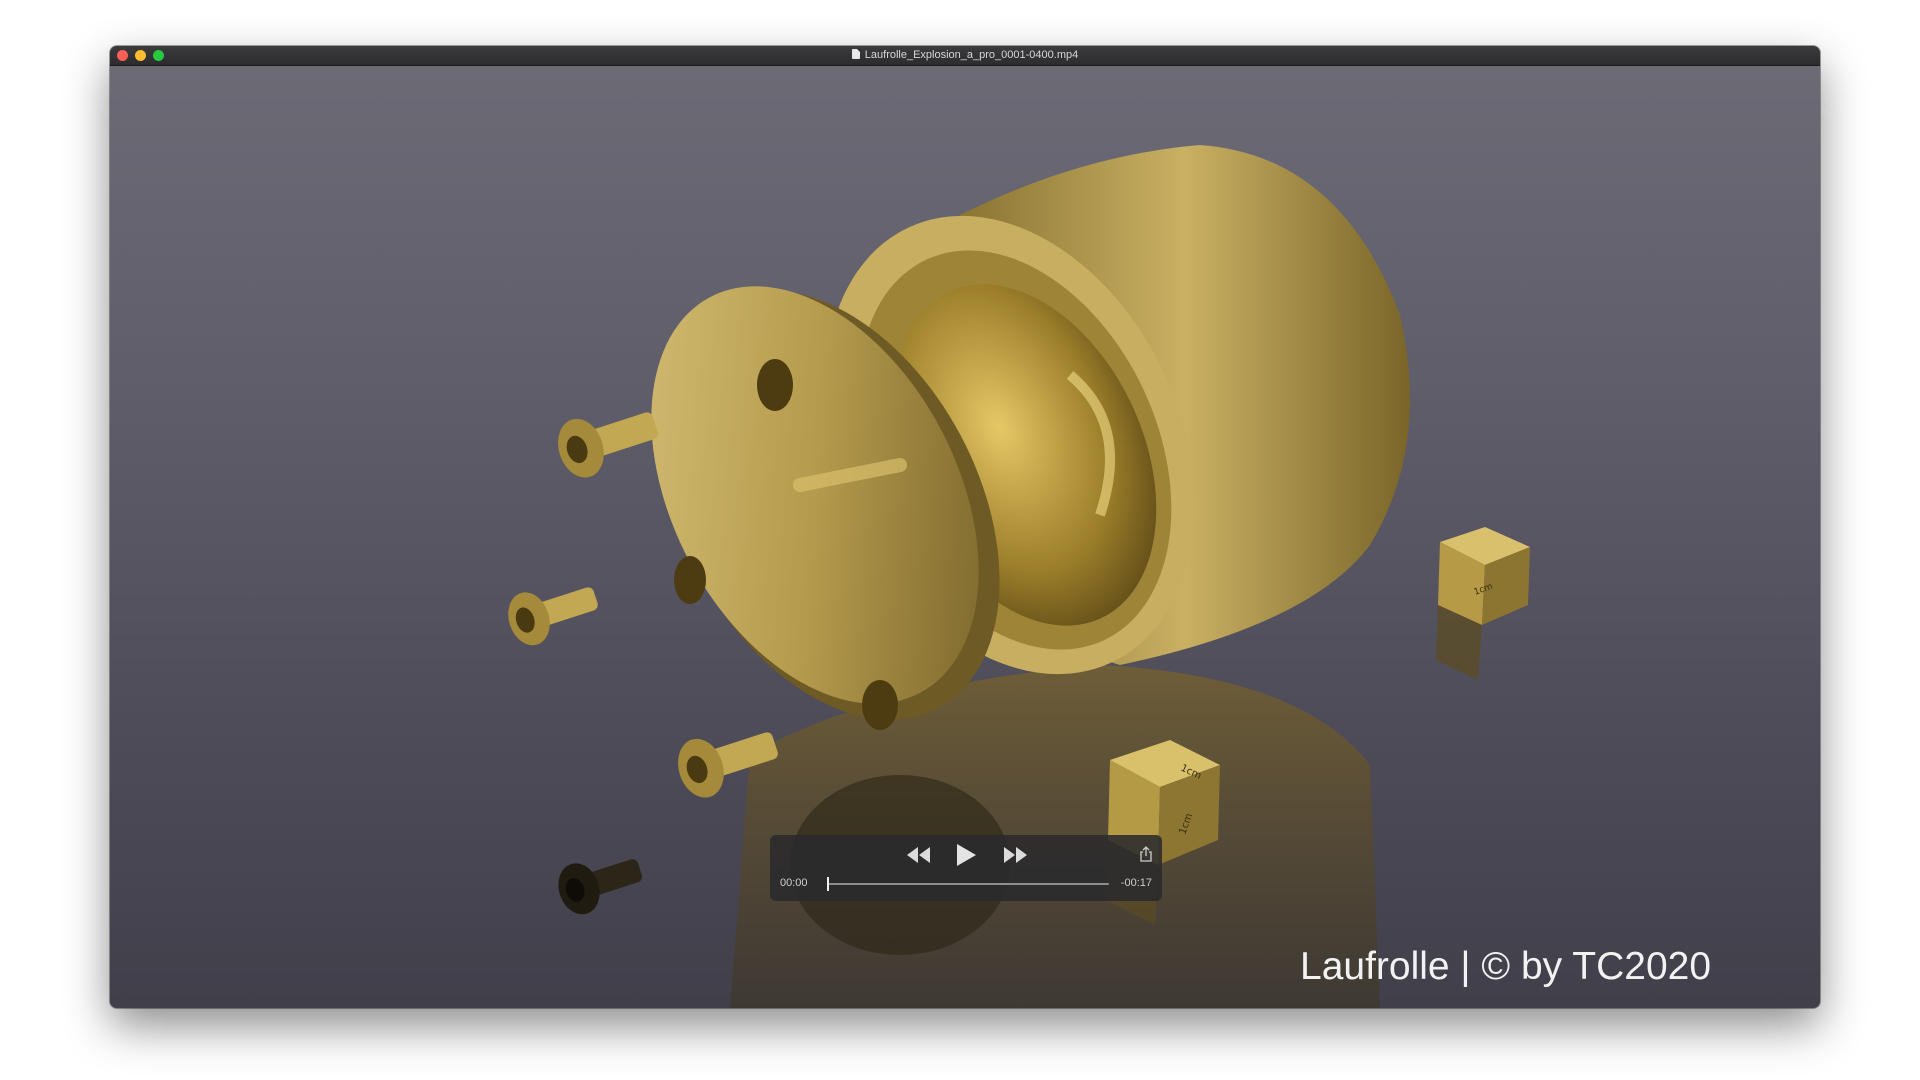 This screenshot has height=1080, width=1920. What do you see at coordinates (1506, 966) in the screenshot?
I see `video-watermark: Laufrolle | © by TC2020` at bounding box center [1506, 966].